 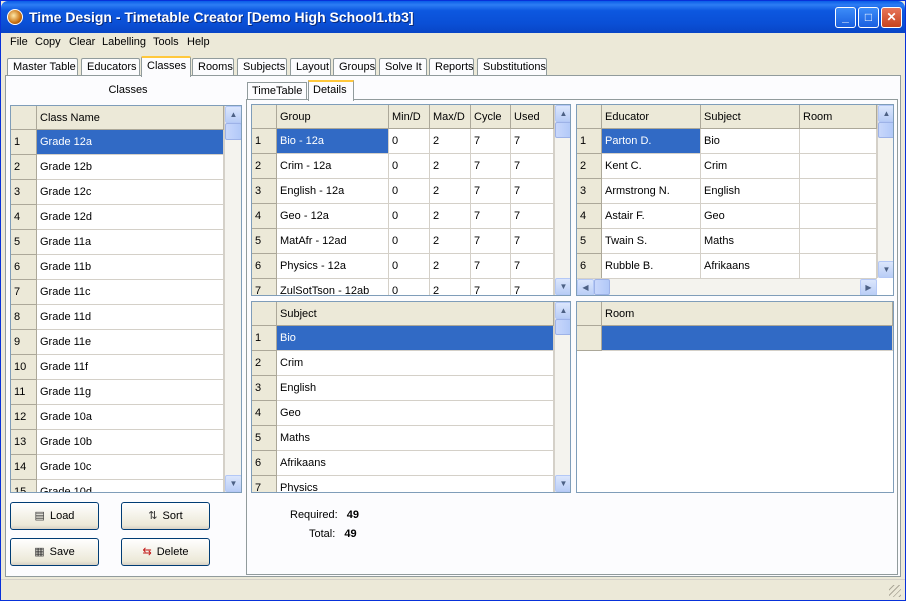 I want to click on group-cell: Crim - 12a, so click(x=333, y=166).